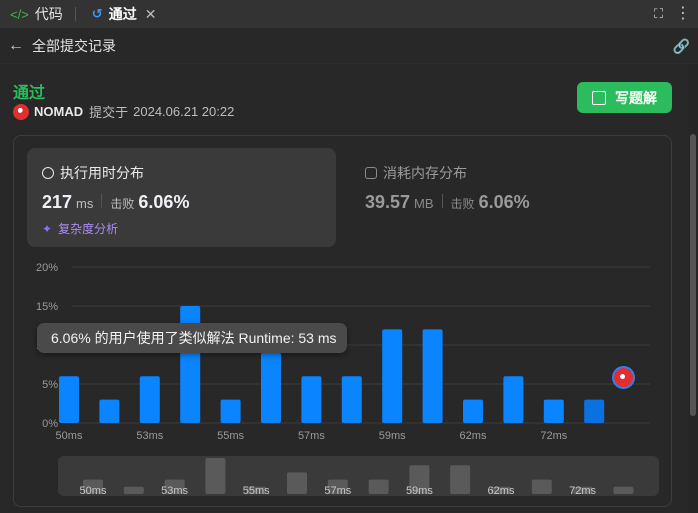 This screenshot has height=513, width=698. What do you see at coordinates (58, 111) in the screenshot?
I see `username: NOMAD` at bounding box center [58, 111].